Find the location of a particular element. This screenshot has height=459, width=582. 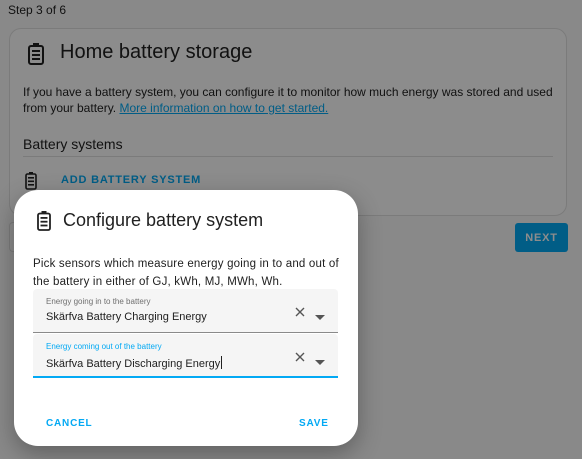

energy-in-label: Energy going in to the battery is located at coordinates (98, 301).